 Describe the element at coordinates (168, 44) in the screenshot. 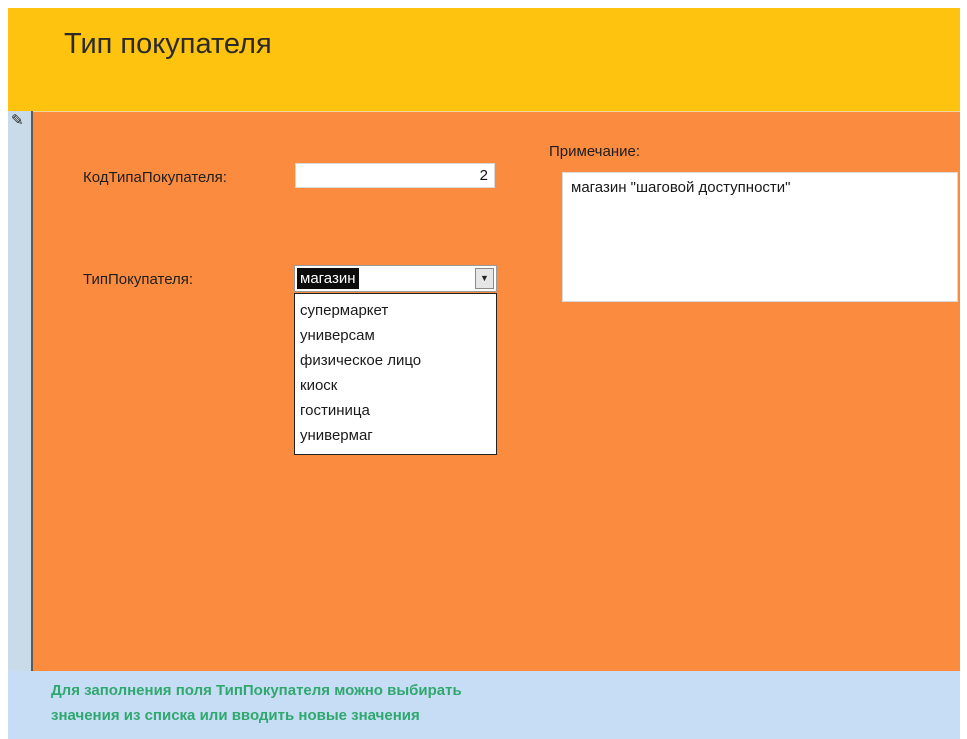

I see `form-title: Тип покупателя` at that location.